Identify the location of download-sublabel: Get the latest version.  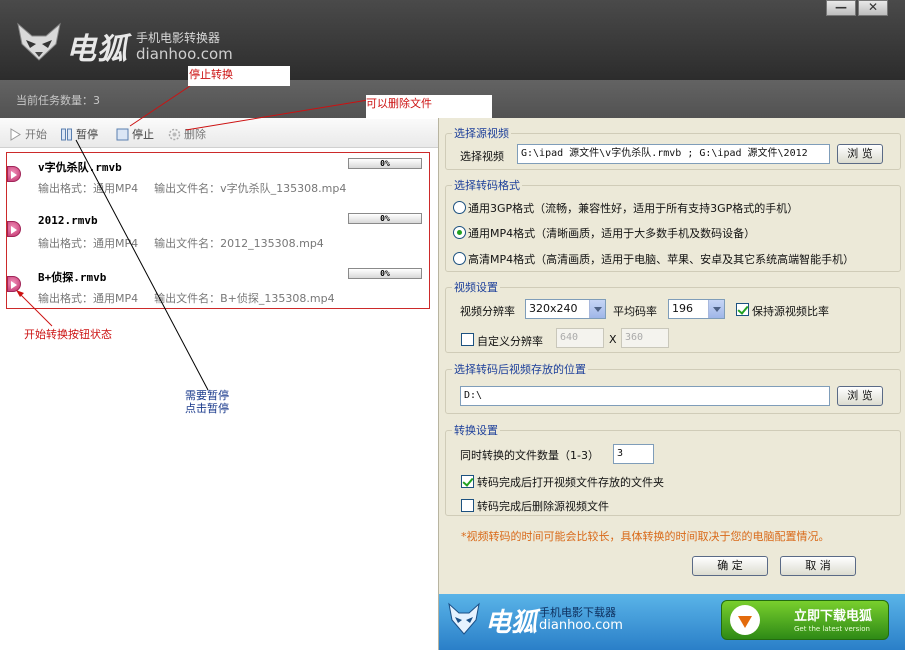
(832, 629).